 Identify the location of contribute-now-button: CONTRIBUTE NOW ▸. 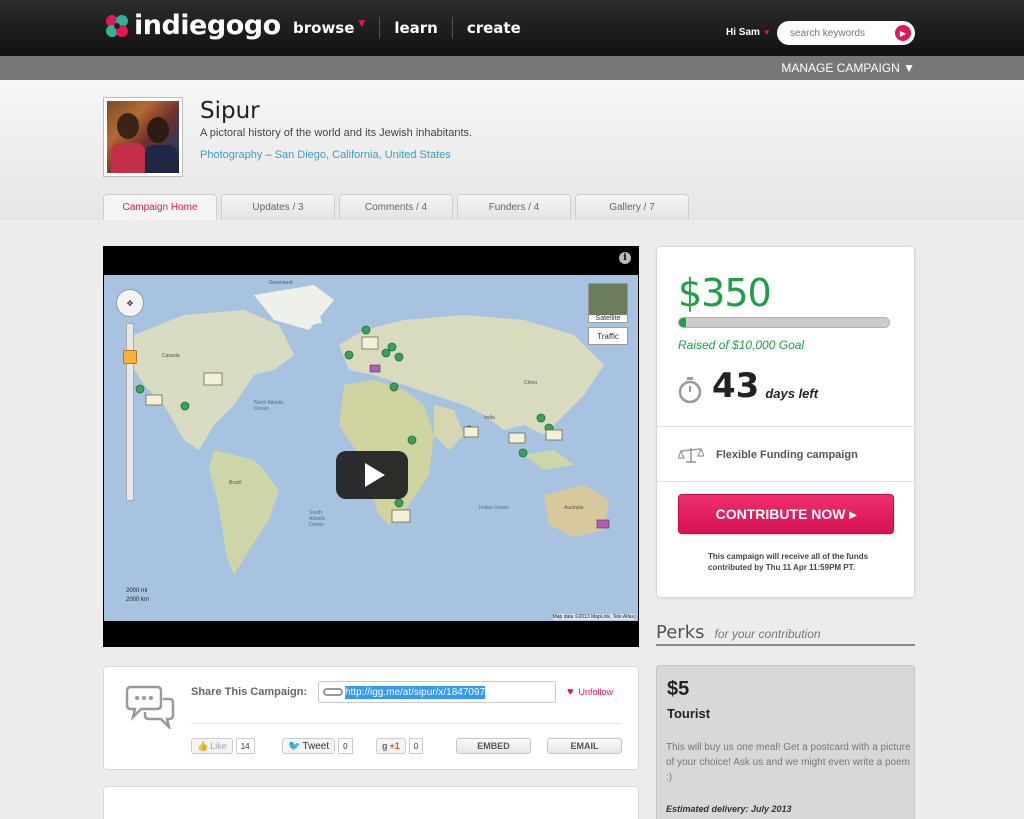
(786, 514).